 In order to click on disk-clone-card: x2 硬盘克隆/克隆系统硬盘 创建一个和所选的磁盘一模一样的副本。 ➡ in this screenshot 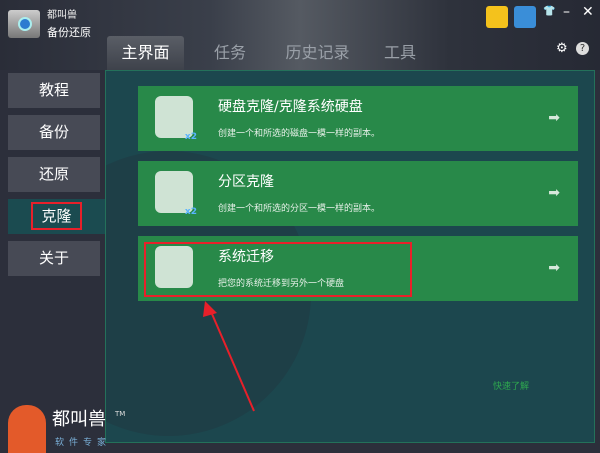, I will do `click(358, 118)`.